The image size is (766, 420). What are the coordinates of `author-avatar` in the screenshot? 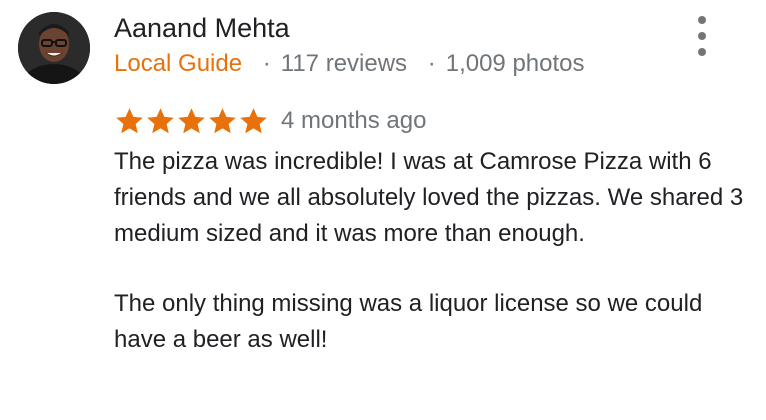 It's located at (54, 48).